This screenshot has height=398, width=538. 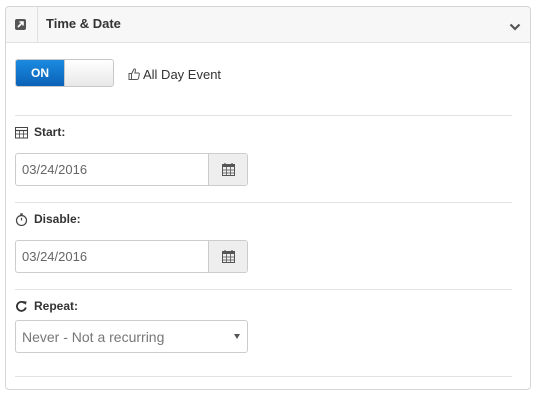 I want to click on disable-label-text: Disable:, so click(x=57, y=219).